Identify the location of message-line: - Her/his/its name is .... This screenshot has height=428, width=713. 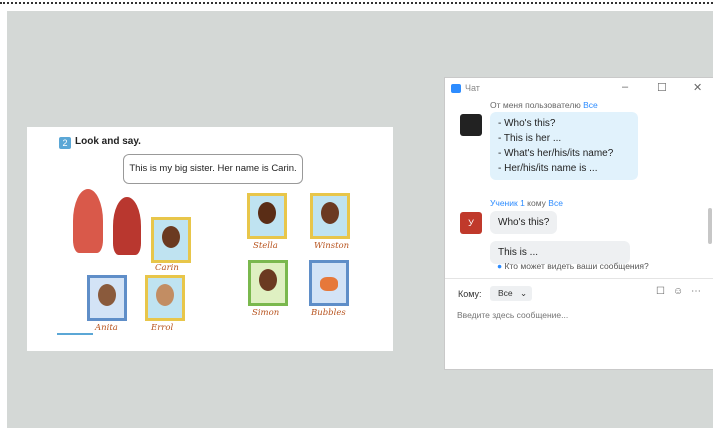
(548, 168).